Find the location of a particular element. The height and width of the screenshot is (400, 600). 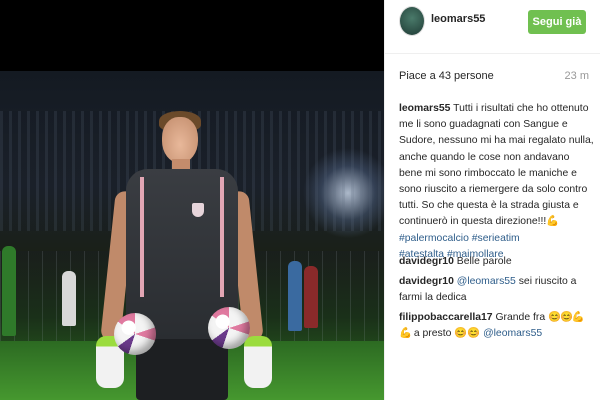

comment-text: Belle parole is located at coordinates (484, 261).